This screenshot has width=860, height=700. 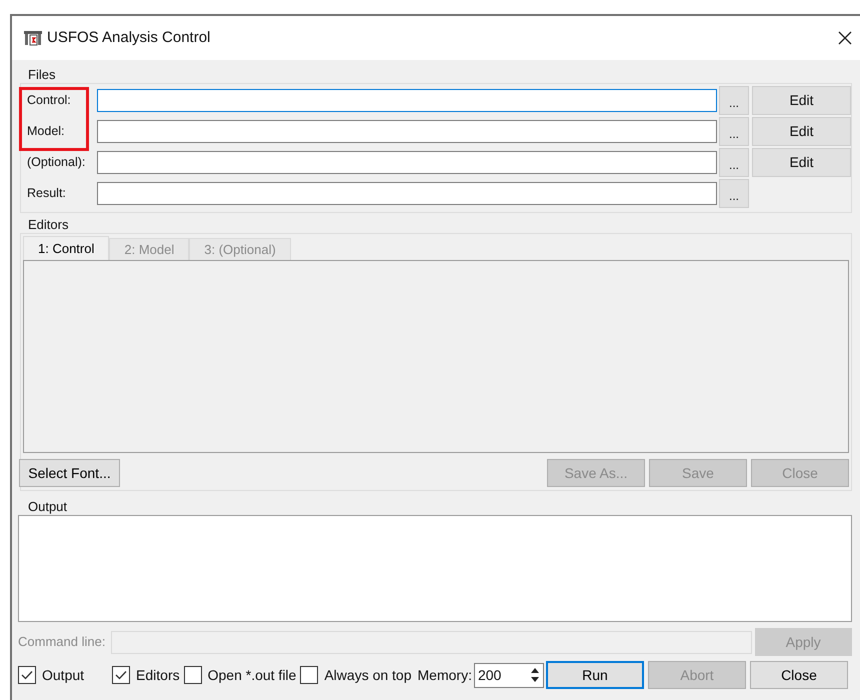 I want to click on window-title: USFOS Analysis Control, so click(x=128, y=38).